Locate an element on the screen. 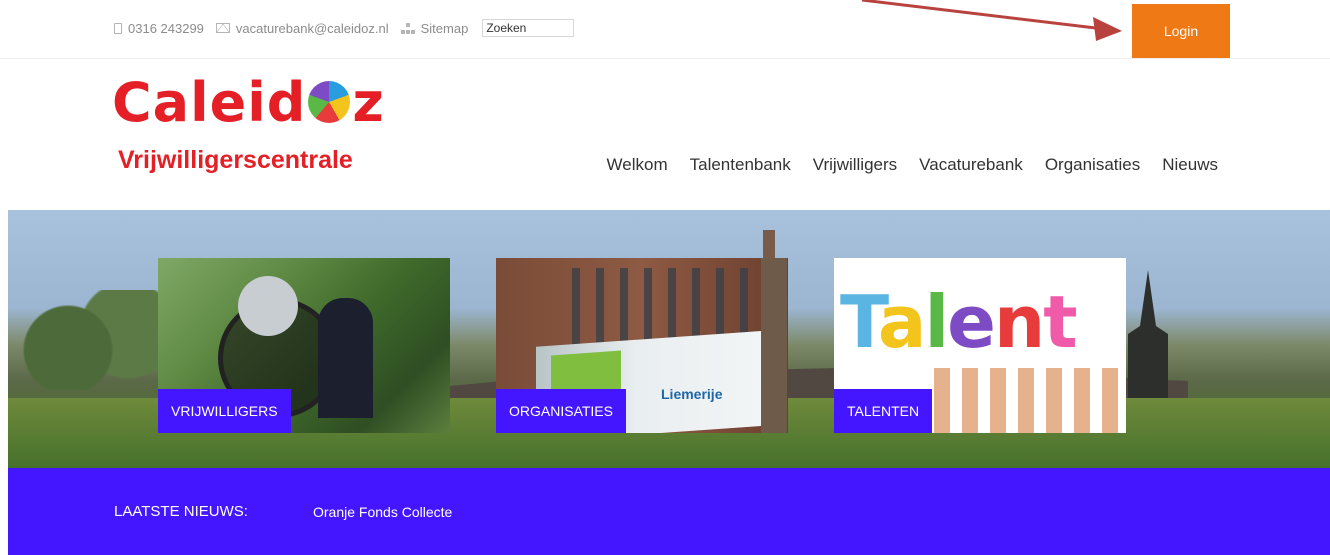 This screenshot has width=1330, height=555. phone-item: 0316 243299 is located at coordinates (159, 28).